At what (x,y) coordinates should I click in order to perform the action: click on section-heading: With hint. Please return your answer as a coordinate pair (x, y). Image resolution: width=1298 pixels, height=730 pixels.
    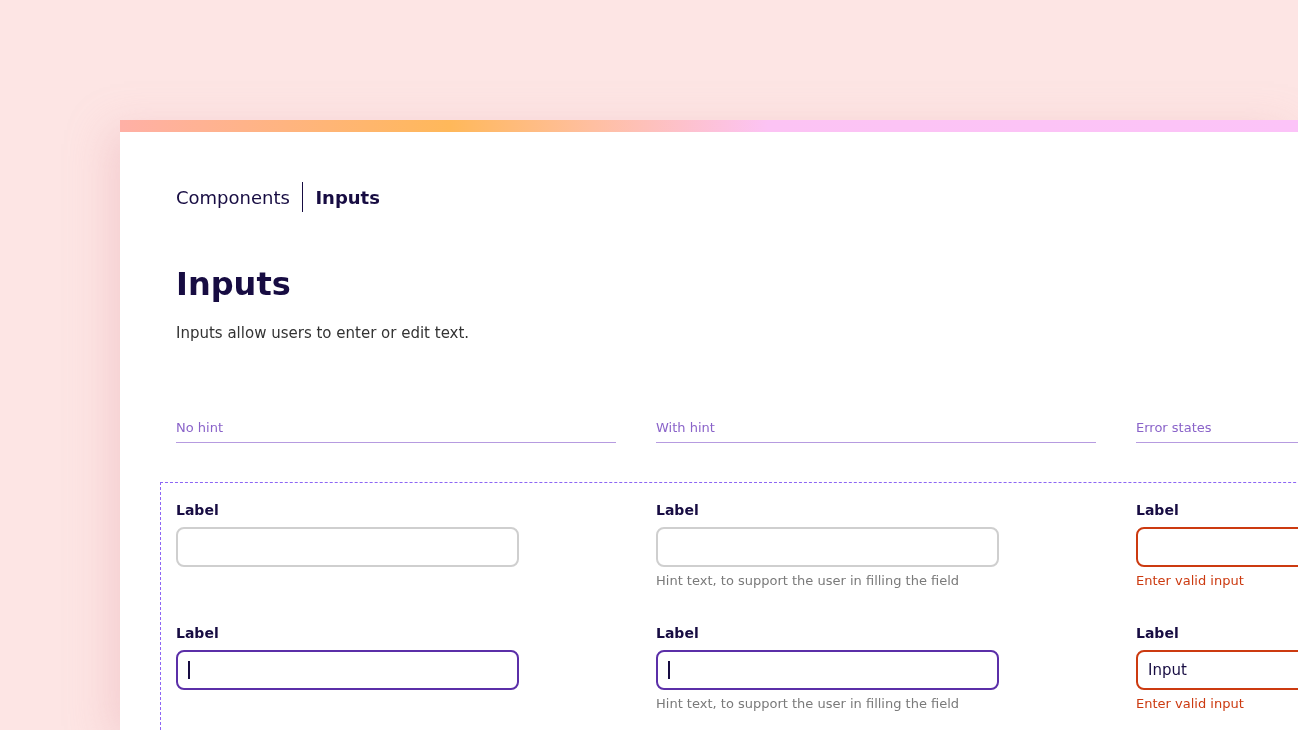
    Looking at the image, I should click on (876, 431).